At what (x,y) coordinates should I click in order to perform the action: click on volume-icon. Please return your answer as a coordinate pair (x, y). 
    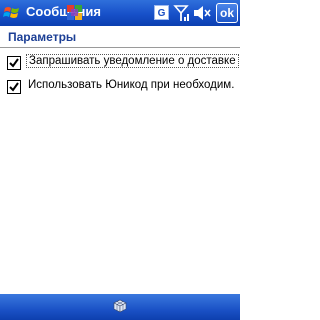
    Looking at the image, I should click on (202, 13).